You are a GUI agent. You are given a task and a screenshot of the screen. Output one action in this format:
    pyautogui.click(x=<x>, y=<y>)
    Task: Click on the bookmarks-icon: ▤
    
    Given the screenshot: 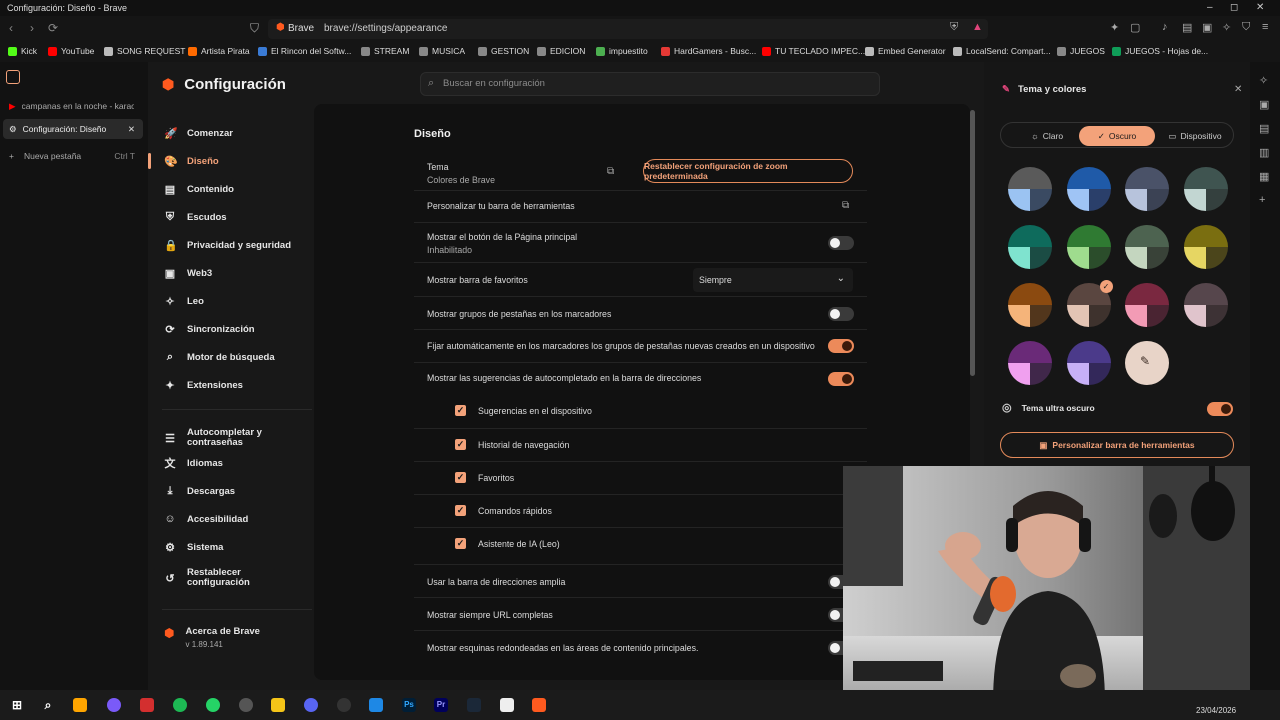 What is the action you would take?
    pyautogui.click(x=1264, y=128)
    